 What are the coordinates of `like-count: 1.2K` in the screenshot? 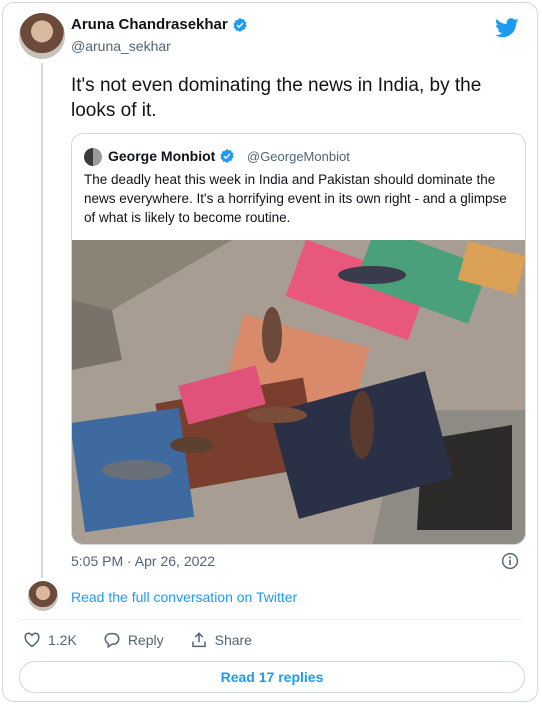 It's located at (62, 640).